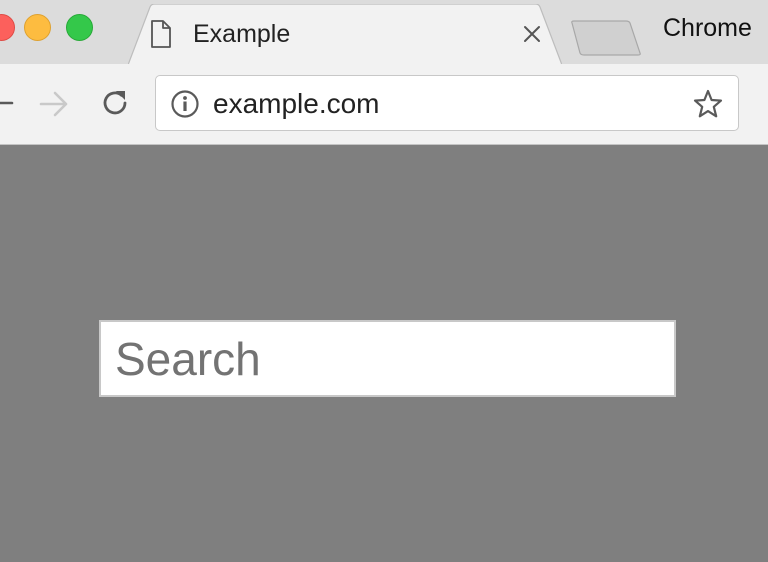 This screenshot has height=562, width=768. I want to click on window-maximize-button, so click(79, 27).